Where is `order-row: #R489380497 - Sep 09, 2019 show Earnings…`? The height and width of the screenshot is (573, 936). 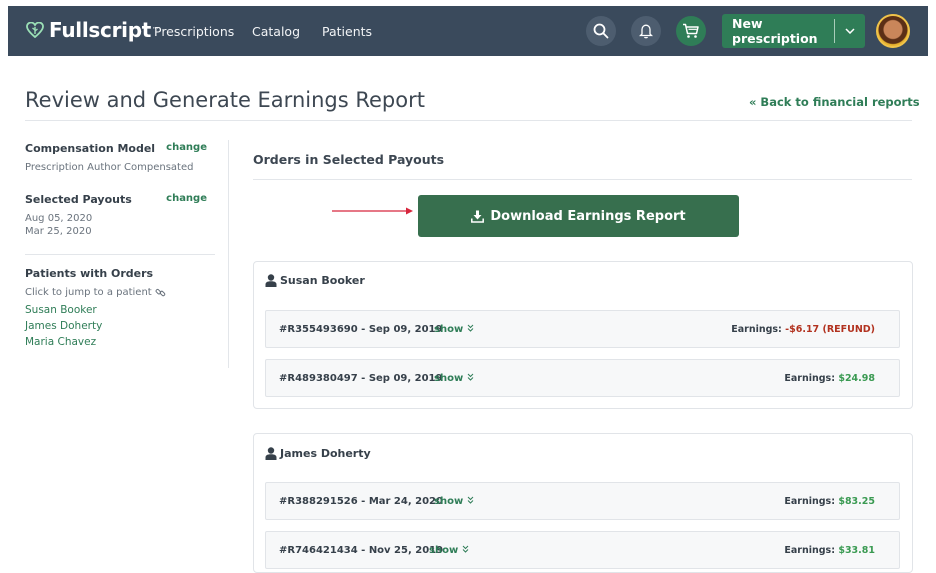 order-row: #R489380497 - Sep 09, 2019 show Earnings… is located at coordinates (582, 378).